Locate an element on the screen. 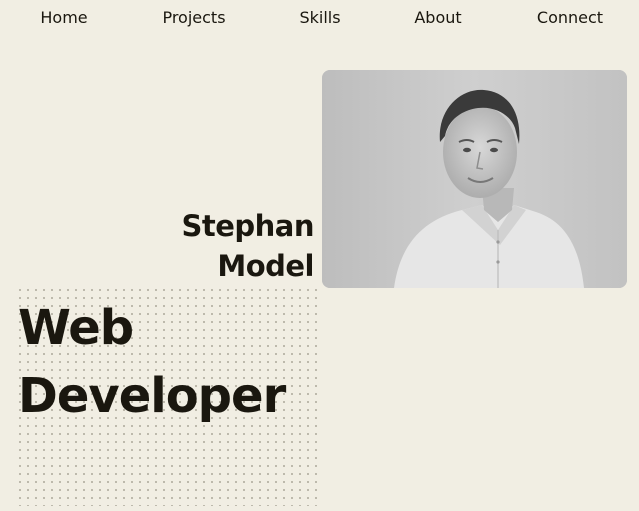 The width and height of the screenshot is (639, 511). nav-link-skills: Skills is located at coordinates (319, 18).